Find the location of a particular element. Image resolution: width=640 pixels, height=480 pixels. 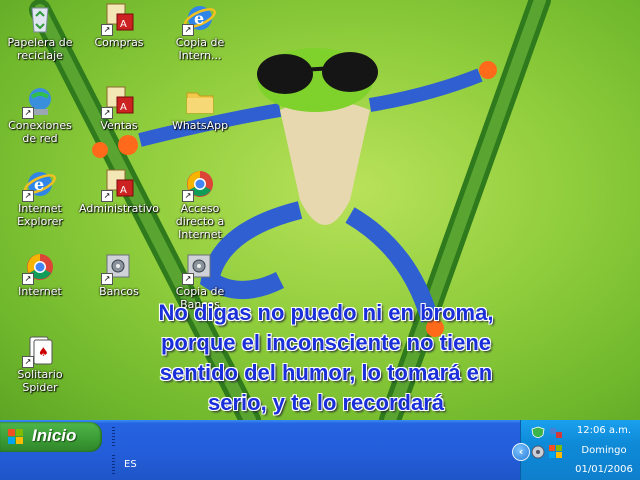

windows-update-tray-icon is located at coordinates (556, 451).